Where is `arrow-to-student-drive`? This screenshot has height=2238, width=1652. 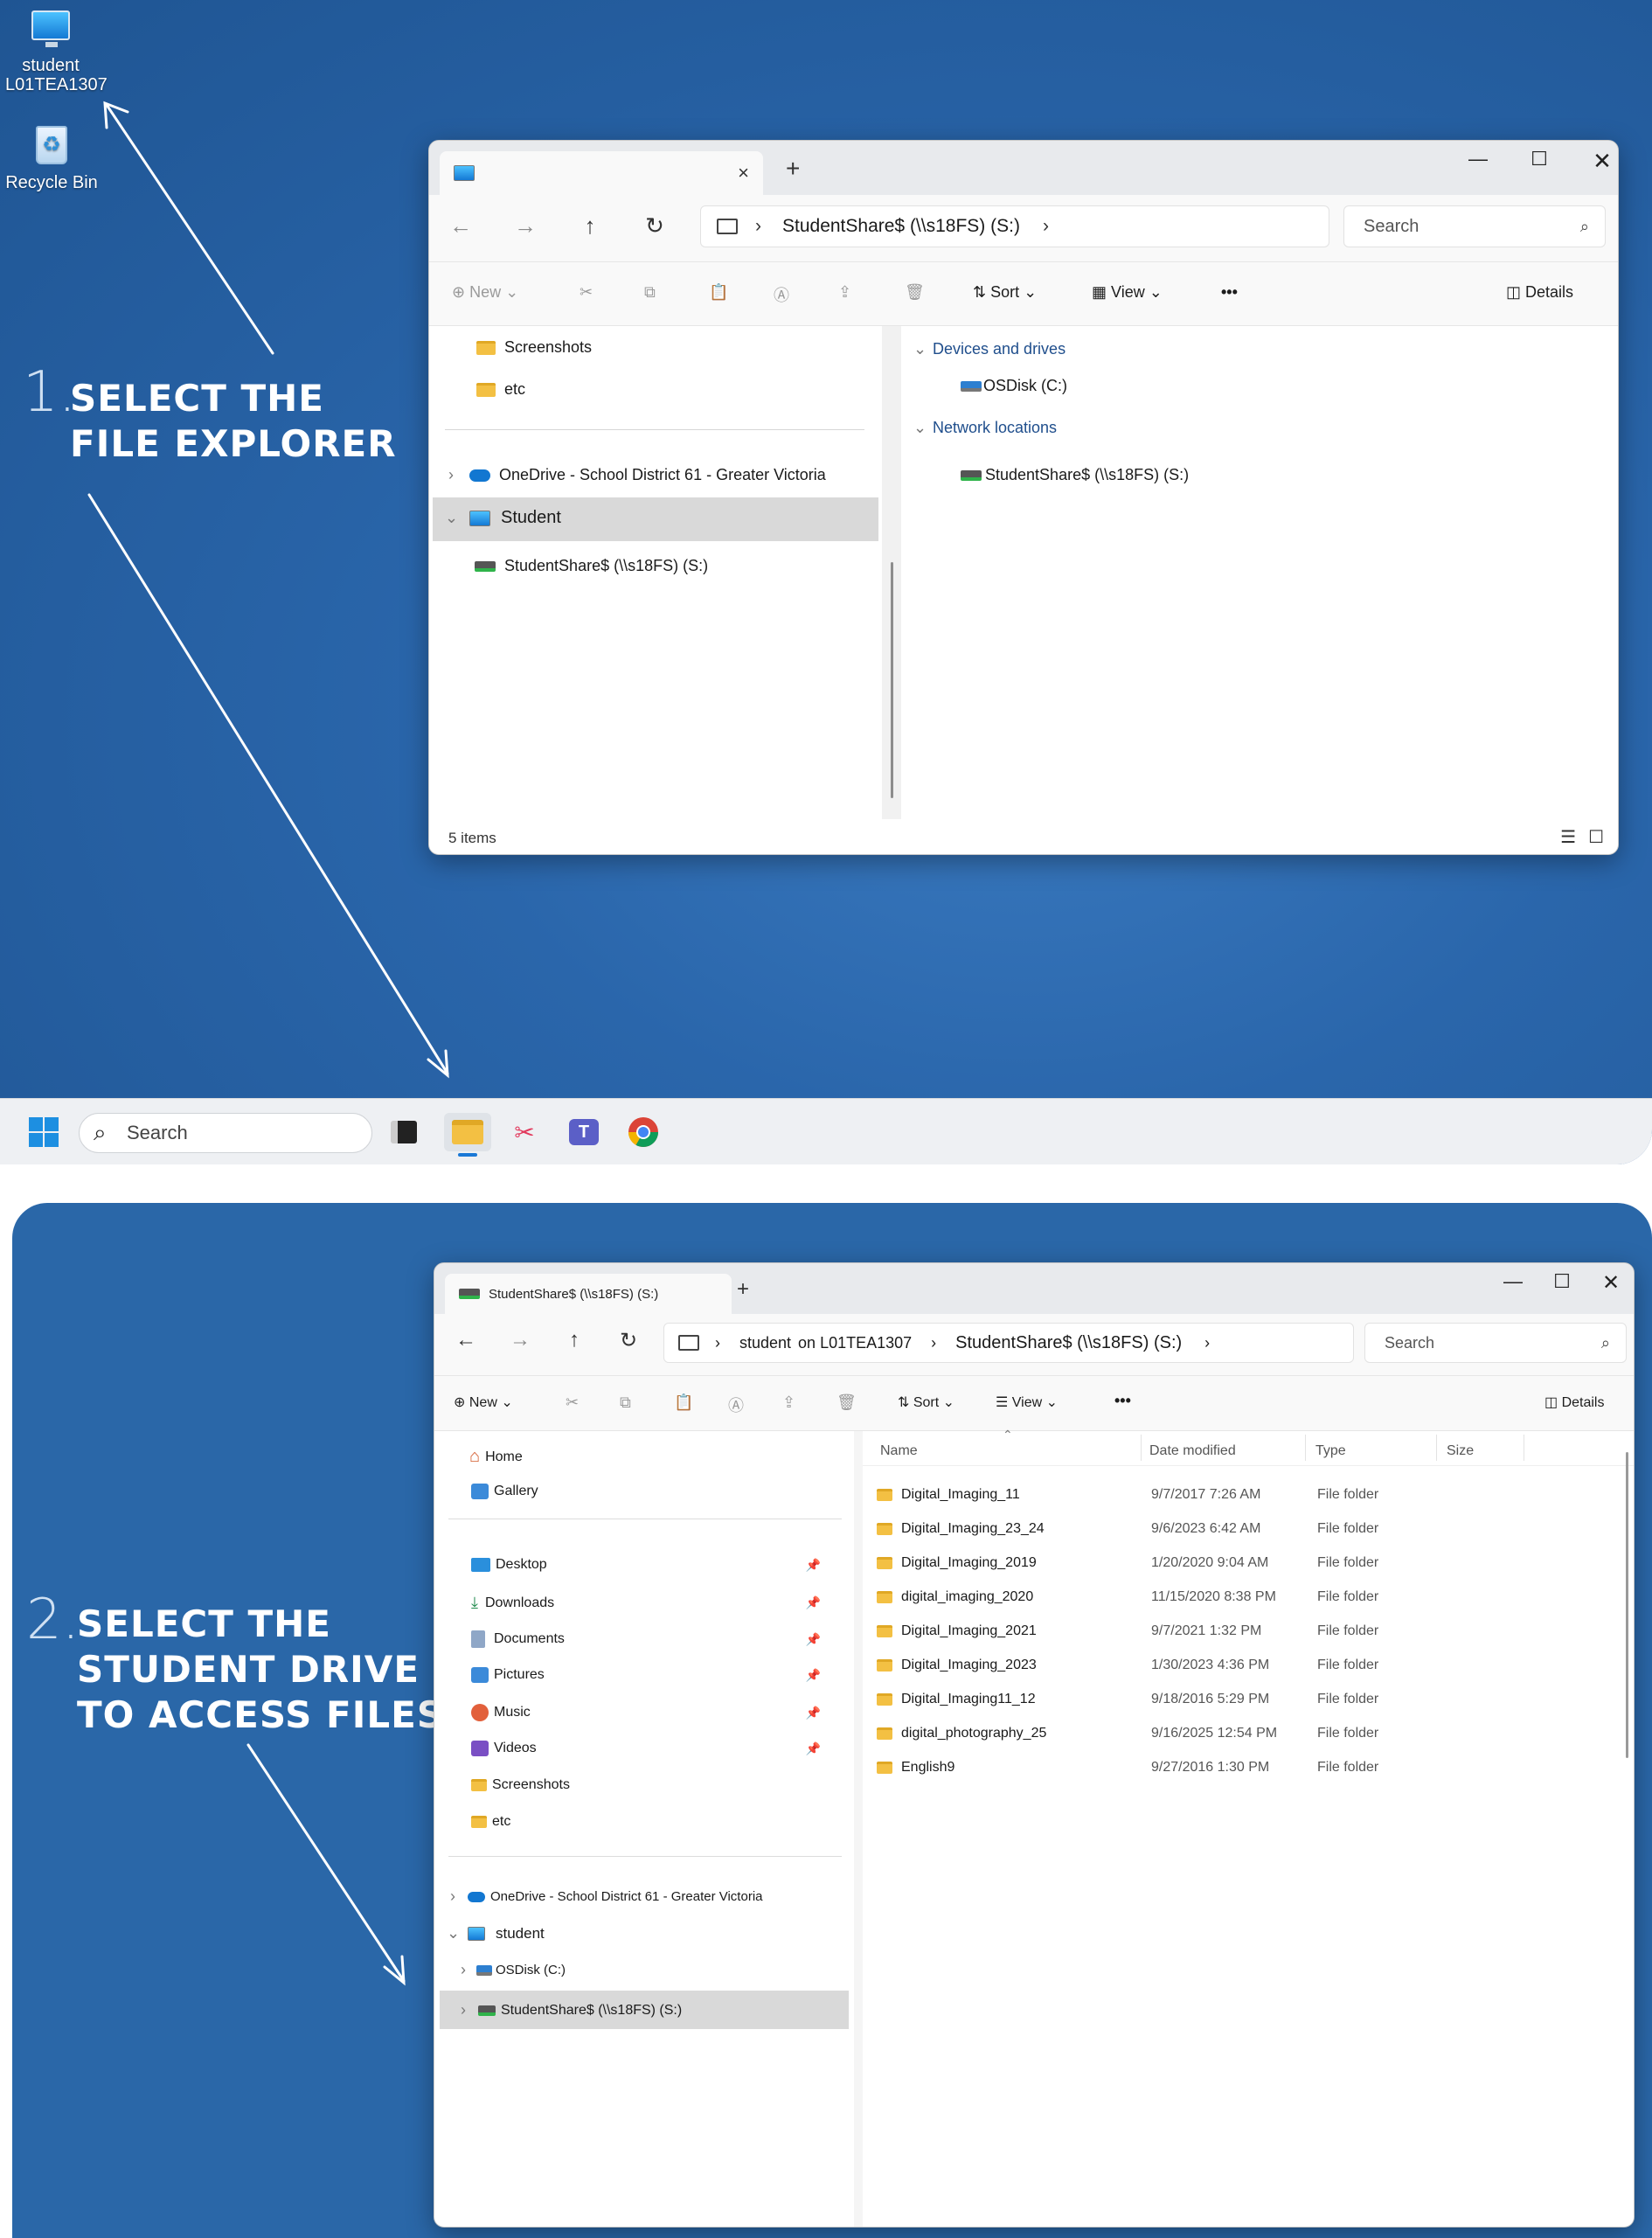
arrow-to-student-drive is located at coordinates (326, 1863).